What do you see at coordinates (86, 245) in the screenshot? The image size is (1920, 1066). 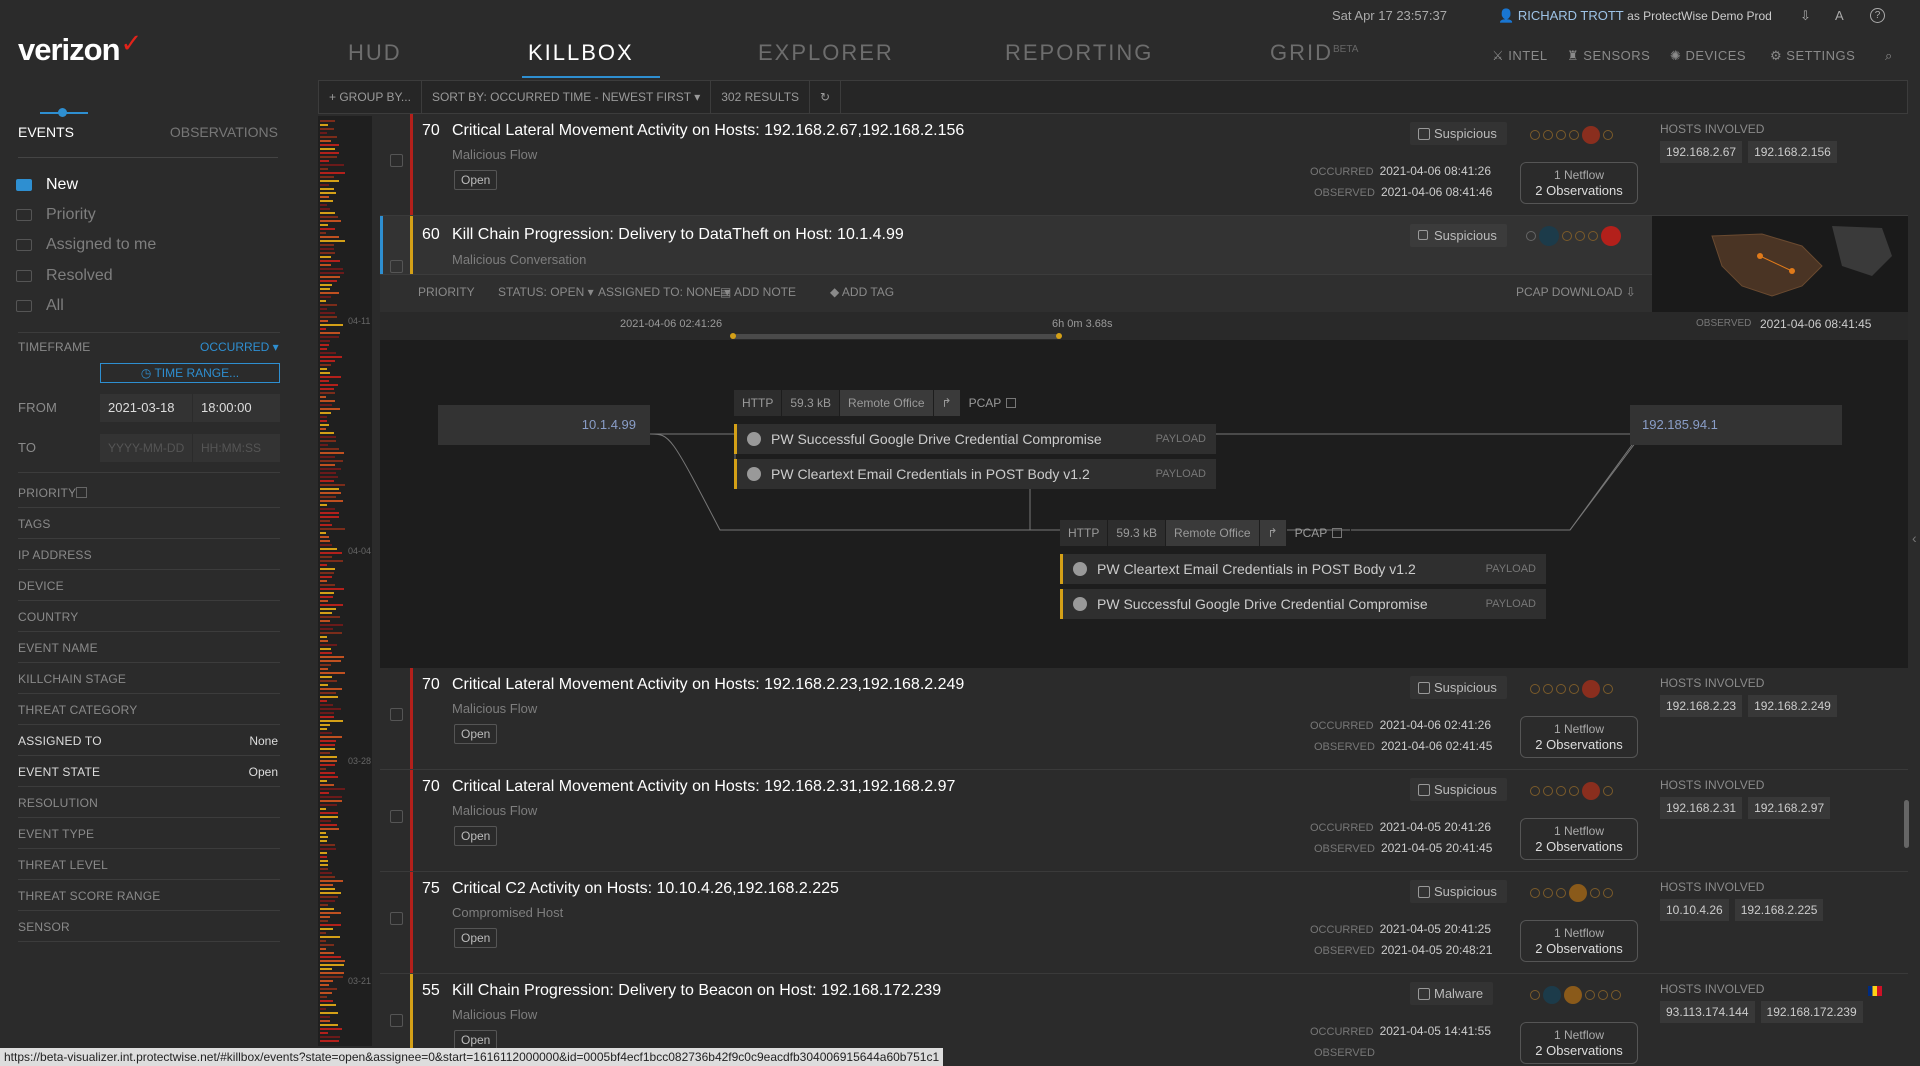 I see `folder-assigned-to-me: Assigned to me` at bounding box center [86, 245].